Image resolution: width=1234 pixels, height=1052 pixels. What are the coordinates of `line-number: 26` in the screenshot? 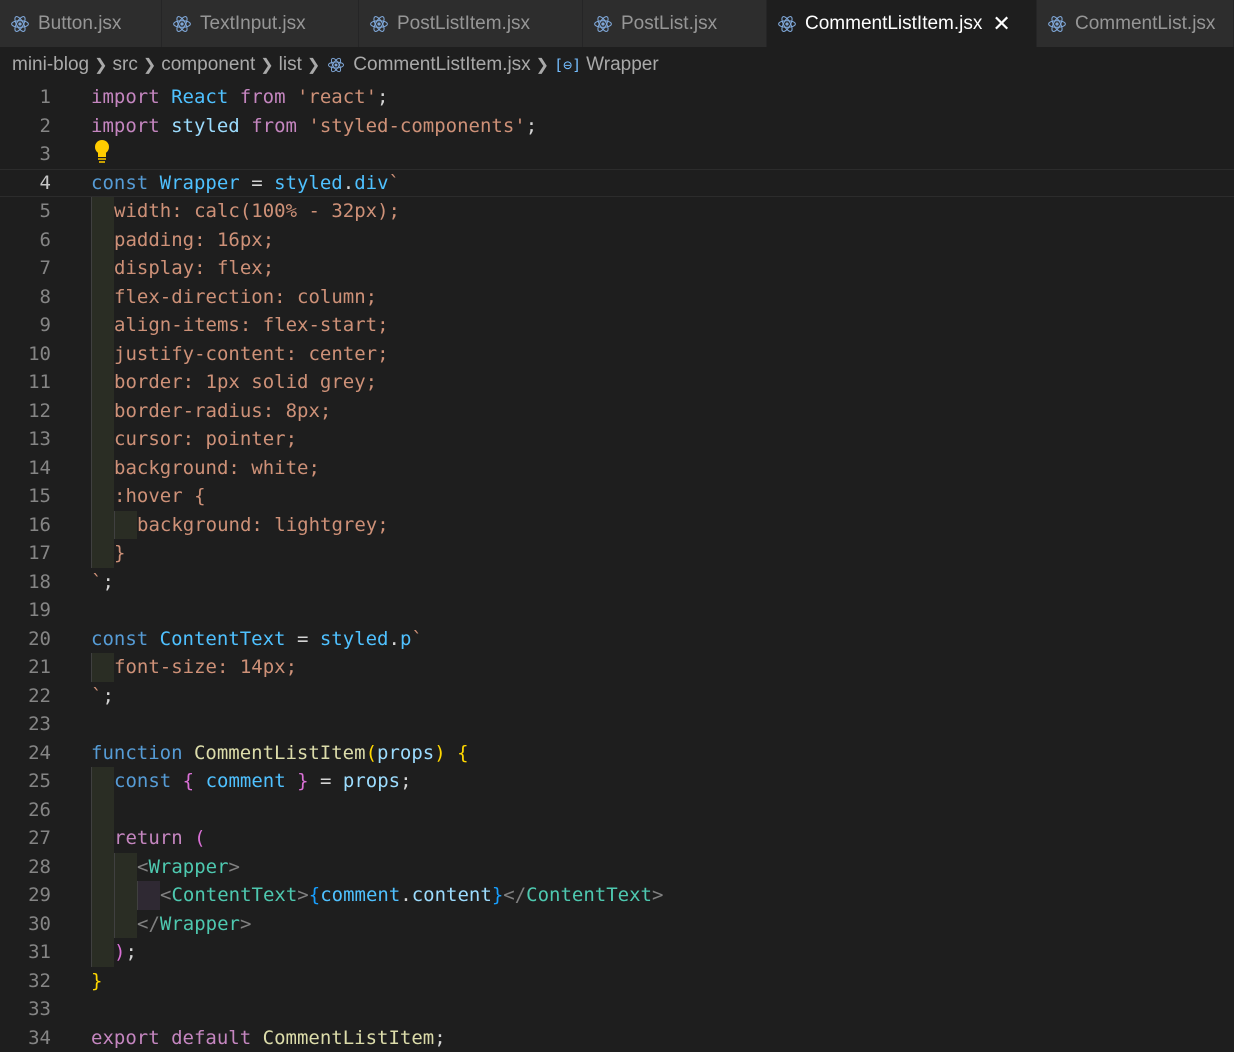 It's located at (25, 810).